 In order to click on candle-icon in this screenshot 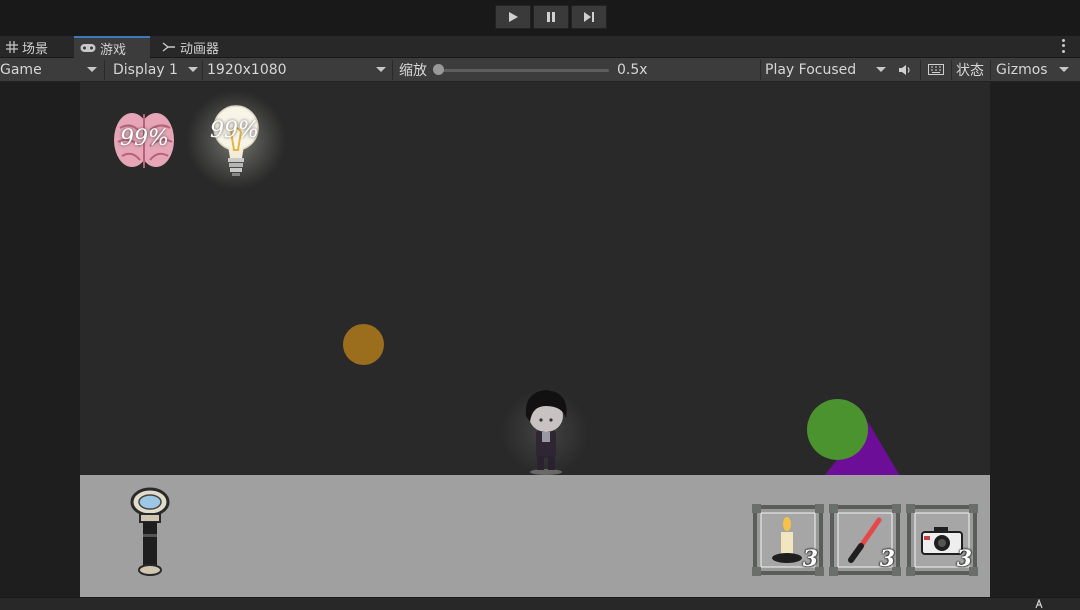, I will do `click(787, 540)`.